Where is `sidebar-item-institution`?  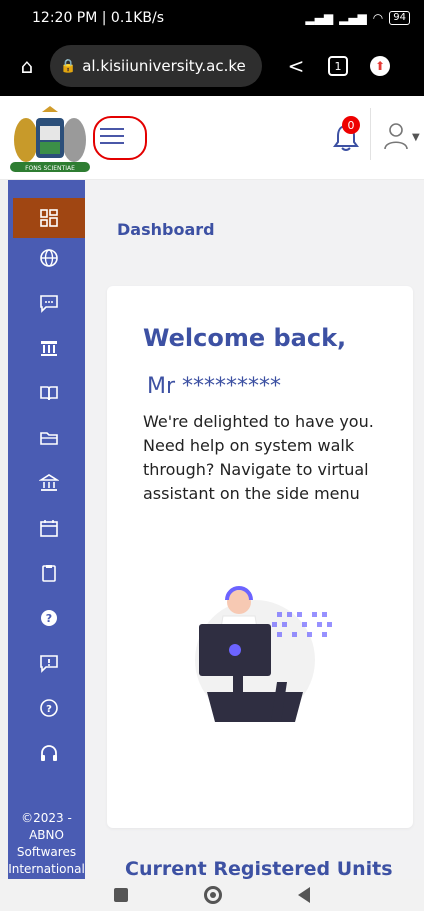 sidebar-item-institution is located at coordinates (49, 483).